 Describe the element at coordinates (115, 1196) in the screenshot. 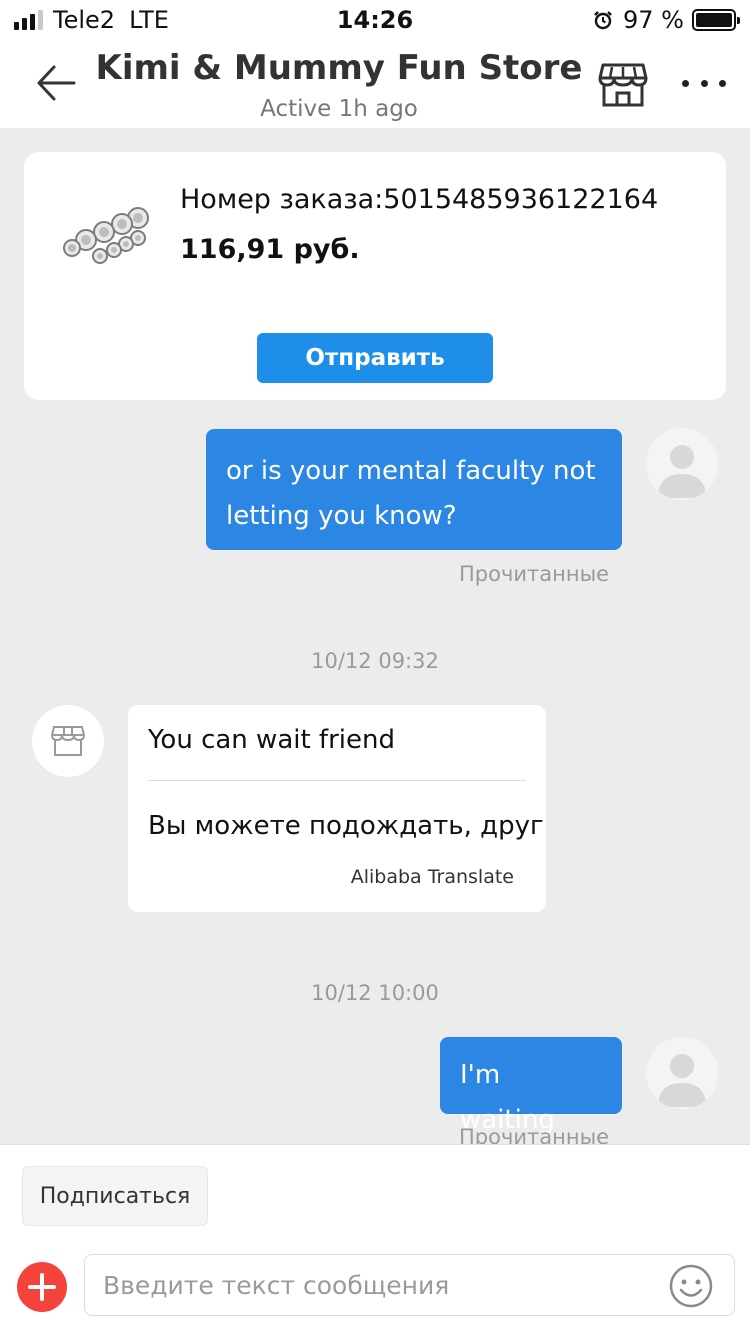

I see `subscribe-button: Подписаться` at that location.